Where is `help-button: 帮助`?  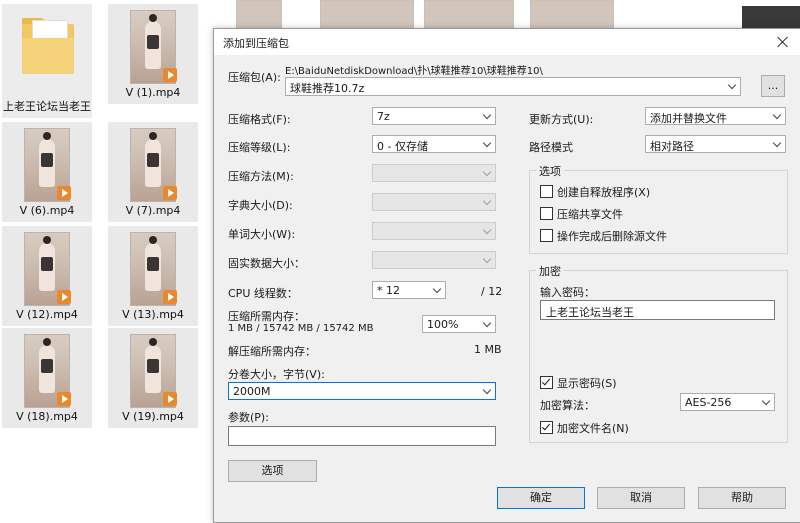 help-button: 帮助 is located at coordinates (742, 498).